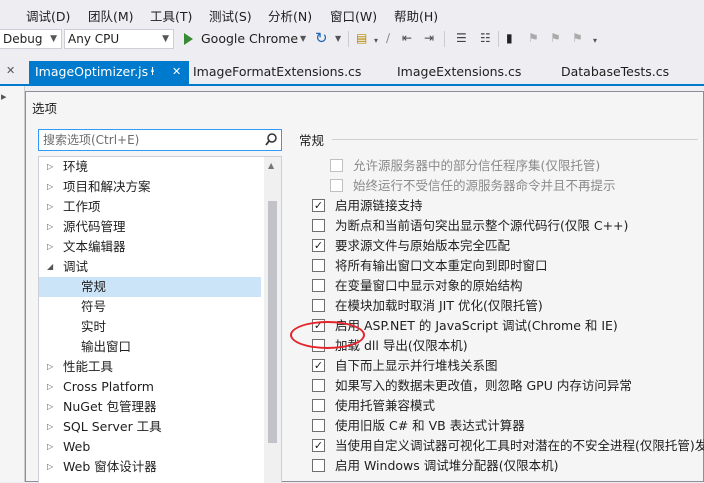 The width and height of the screenshot is (704, 483). Describe the element at coordinates (429, 38) in the screenshot. I see `outdent-icon: ⇥` at that location.